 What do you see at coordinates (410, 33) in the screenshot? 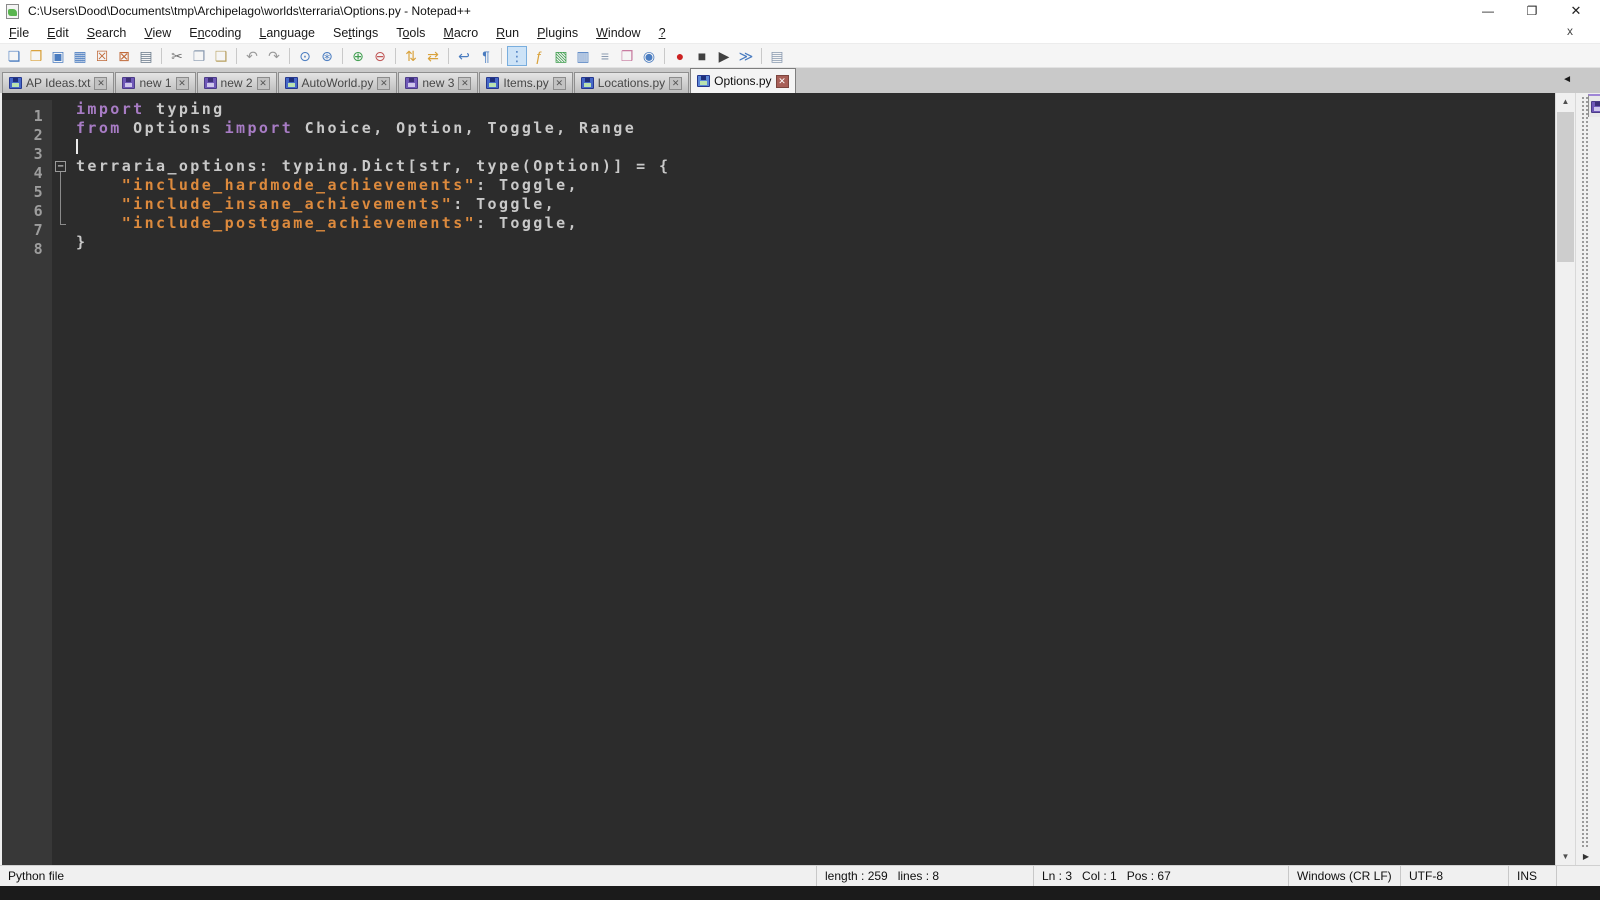
I see `menu-tools: Tools` at bounding box center [410, 33].